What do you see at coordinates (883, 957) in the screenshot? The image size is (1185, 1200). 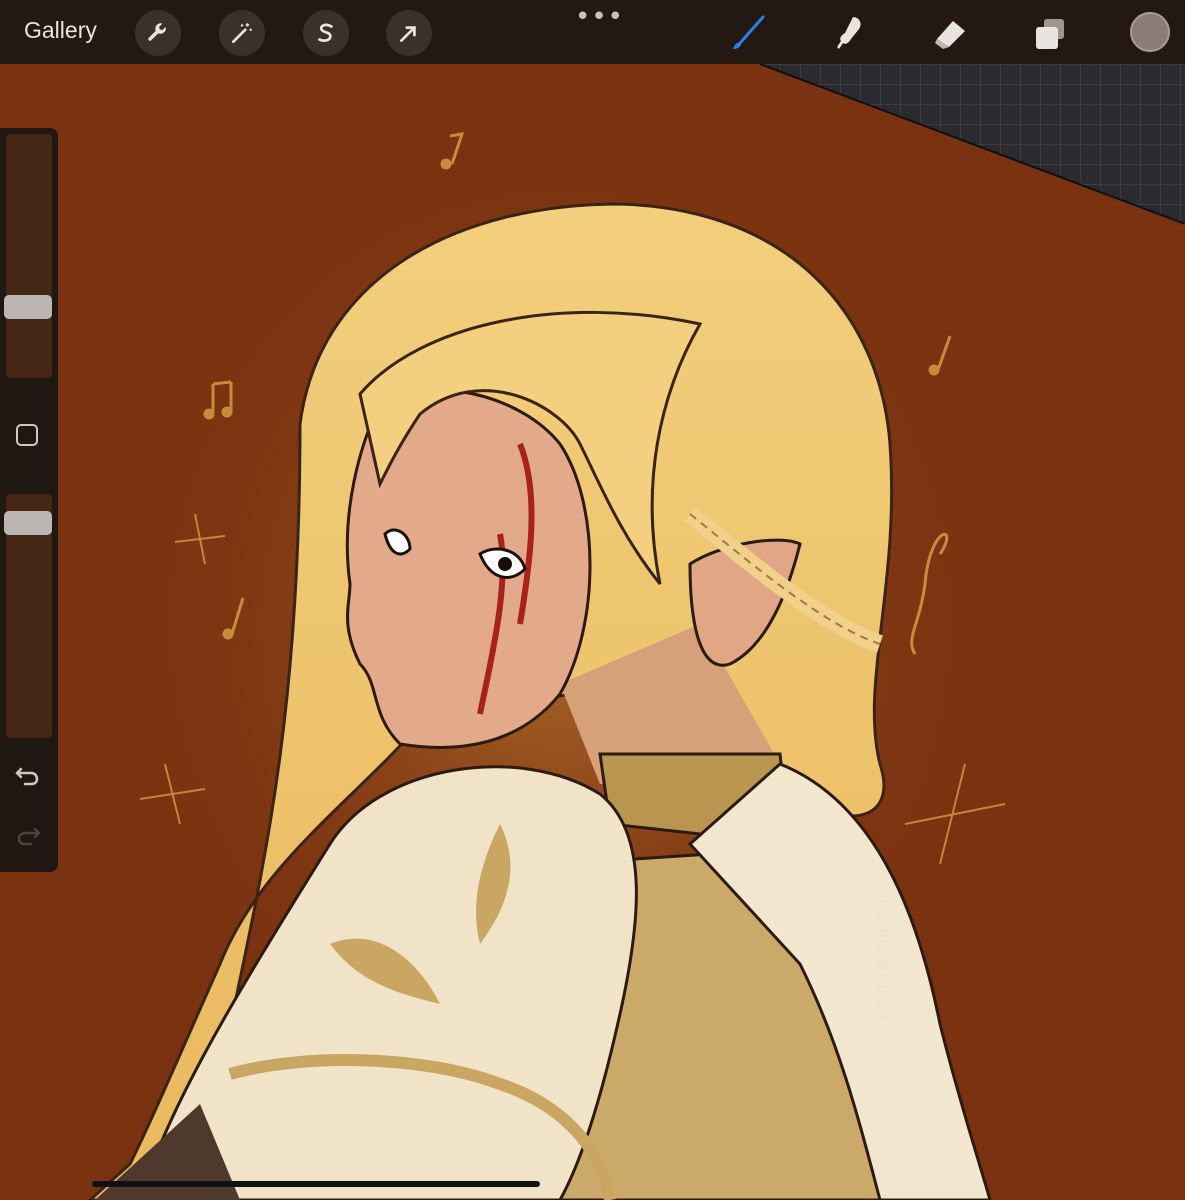 I see `watermark: @songandsea` at bounding box center [883, 957].